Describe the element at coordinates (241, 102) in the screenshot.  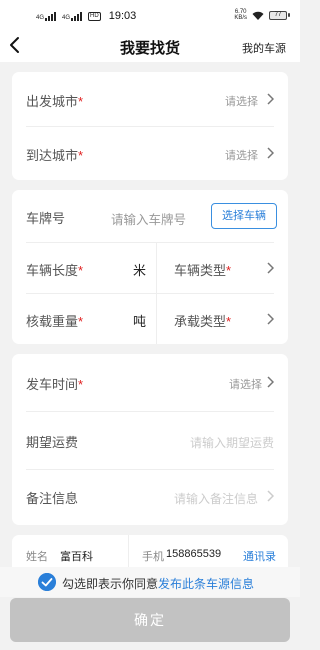
I see `departure-city-value: 请选择` at that location.